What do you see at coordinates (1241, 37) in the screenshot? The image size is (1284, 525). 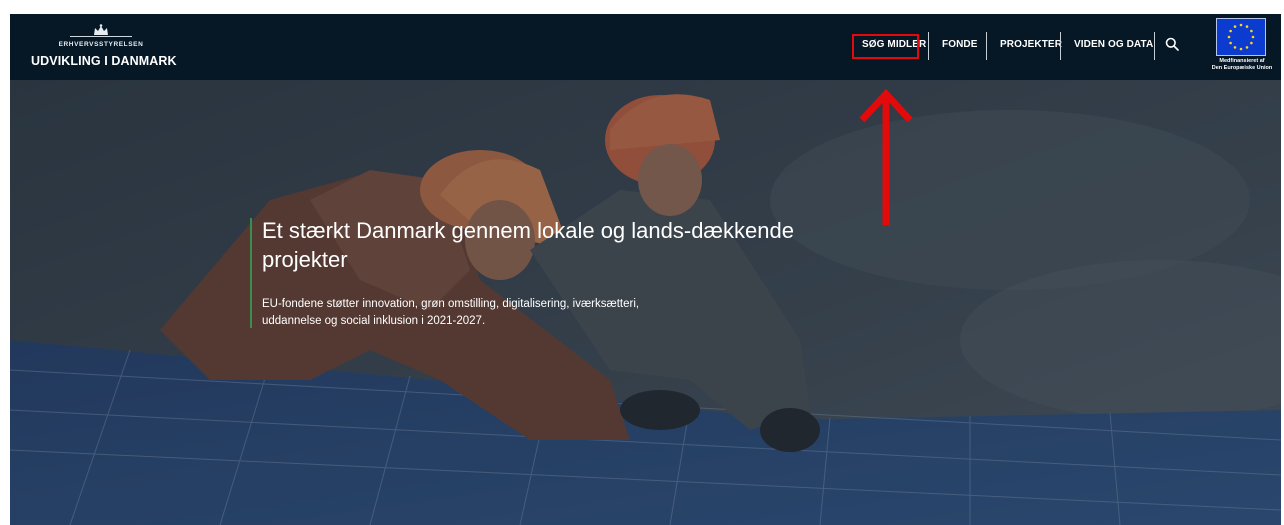 I see `eu-flag-icon` at bounding box center [1241, 37].